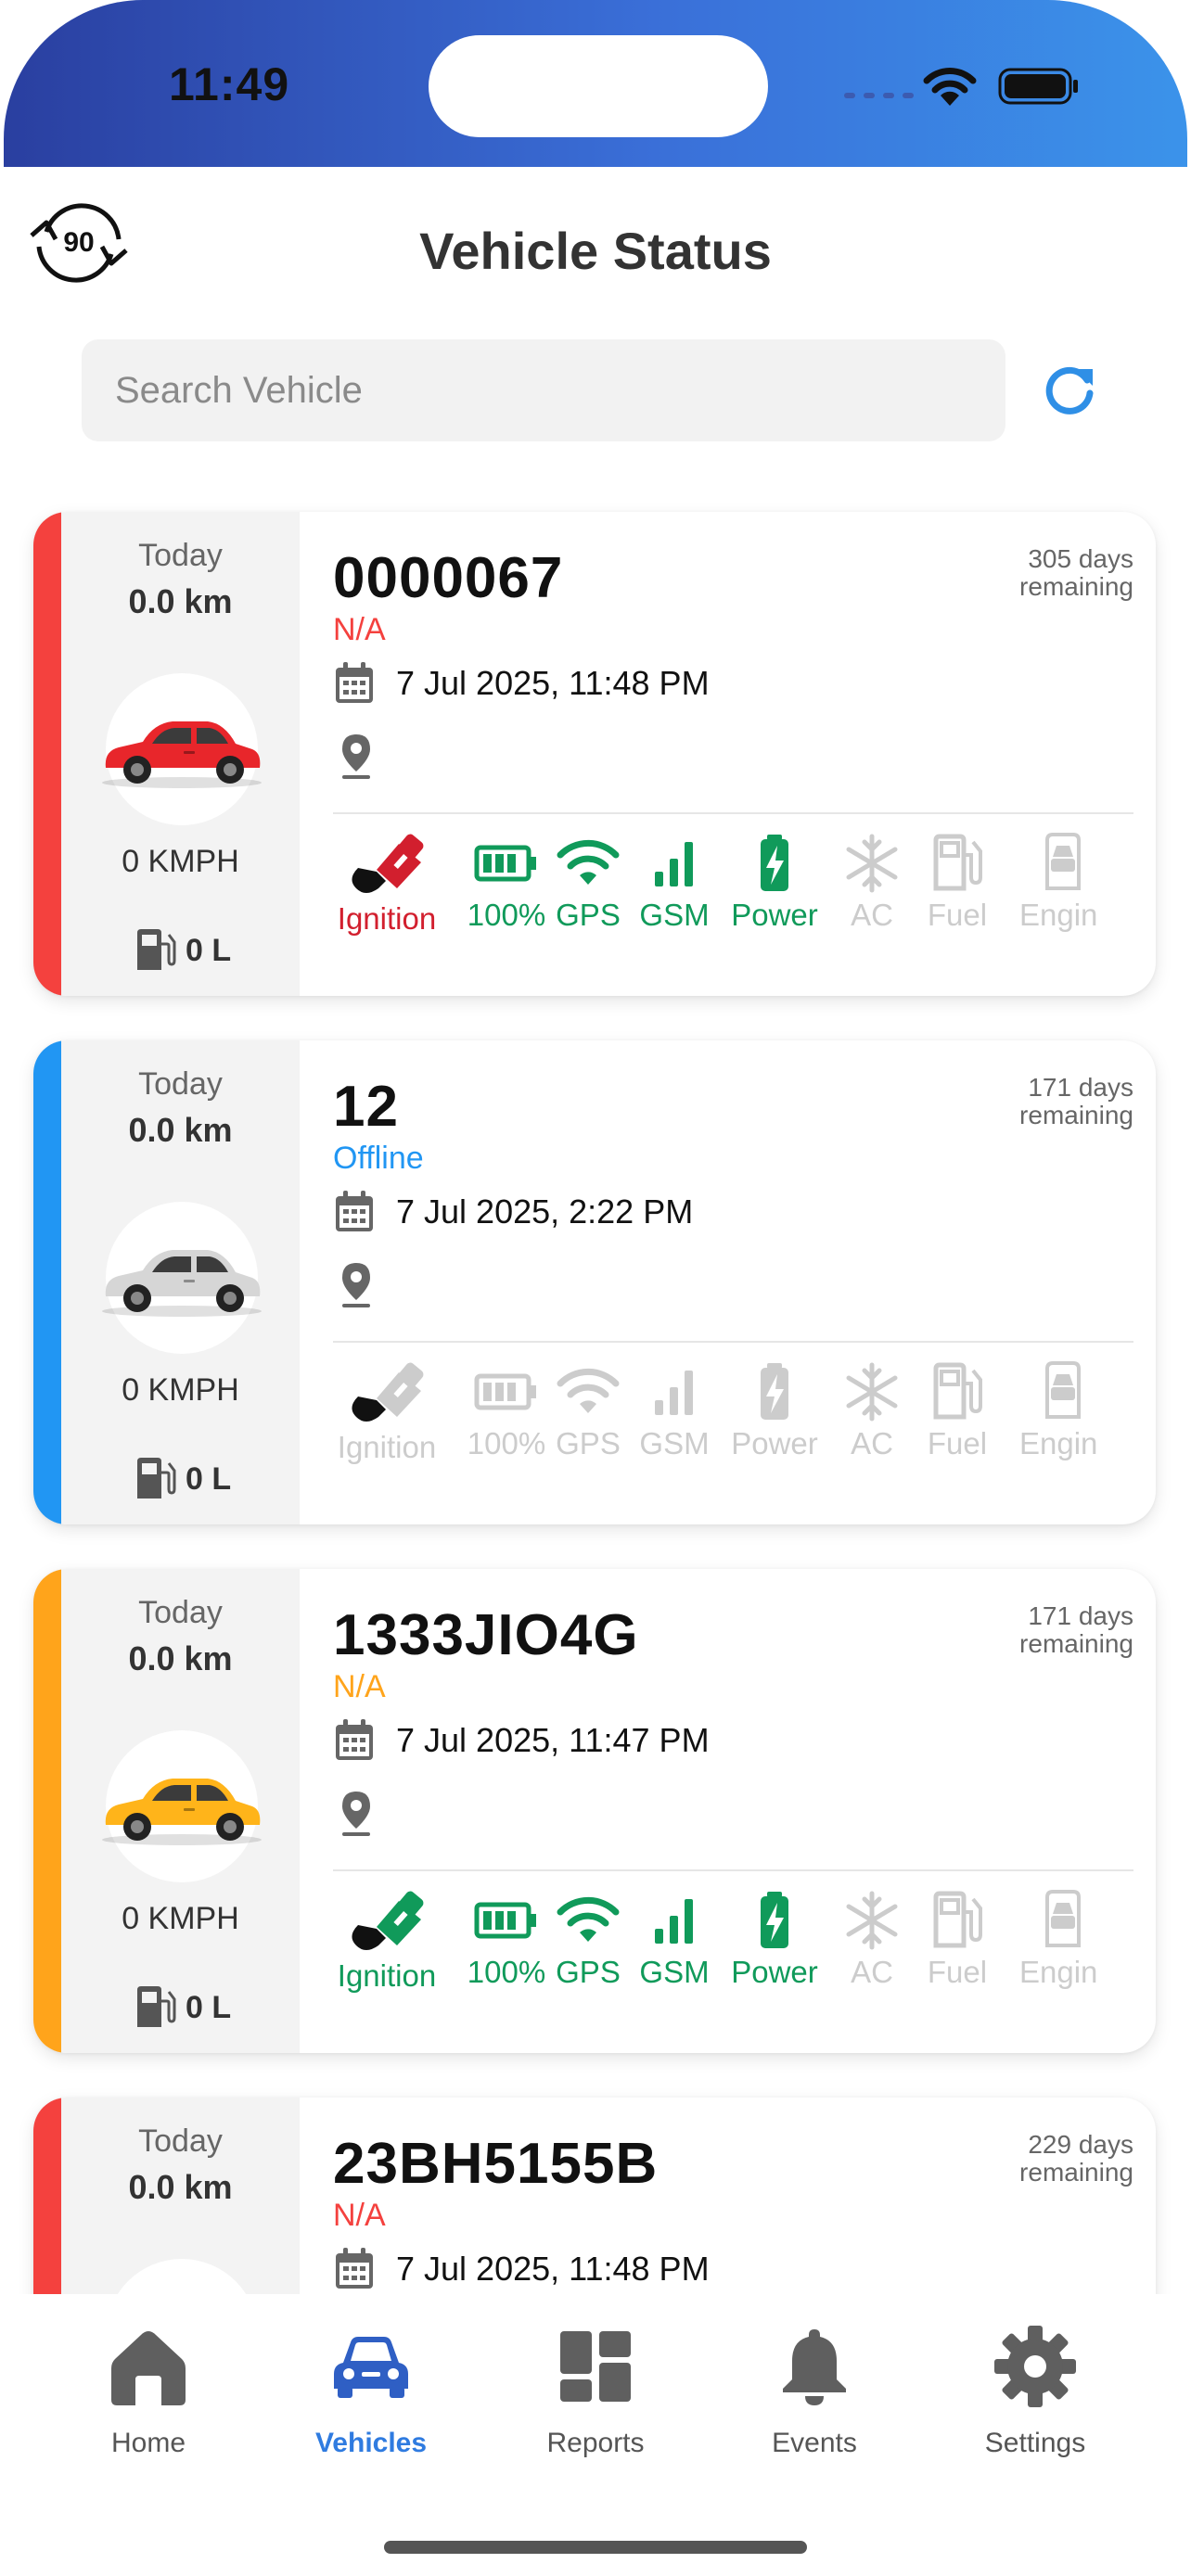 This screenshot has height=2576, width=1191. I want to click on vehicle-name: 12, so click(366, 1107).